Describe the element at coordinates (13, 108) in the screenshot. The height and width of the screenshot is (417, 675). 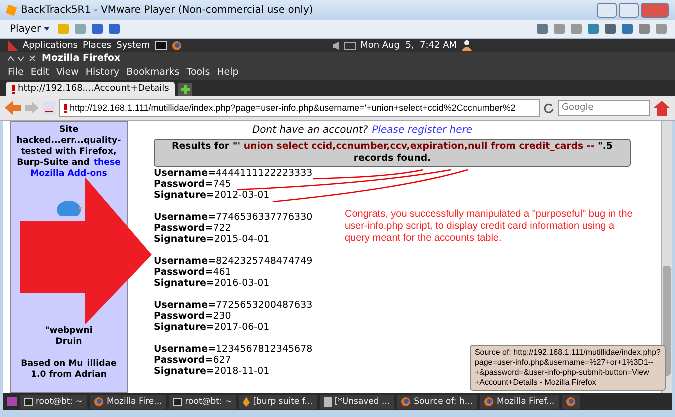
I see `back-arrow-icon` at that location.